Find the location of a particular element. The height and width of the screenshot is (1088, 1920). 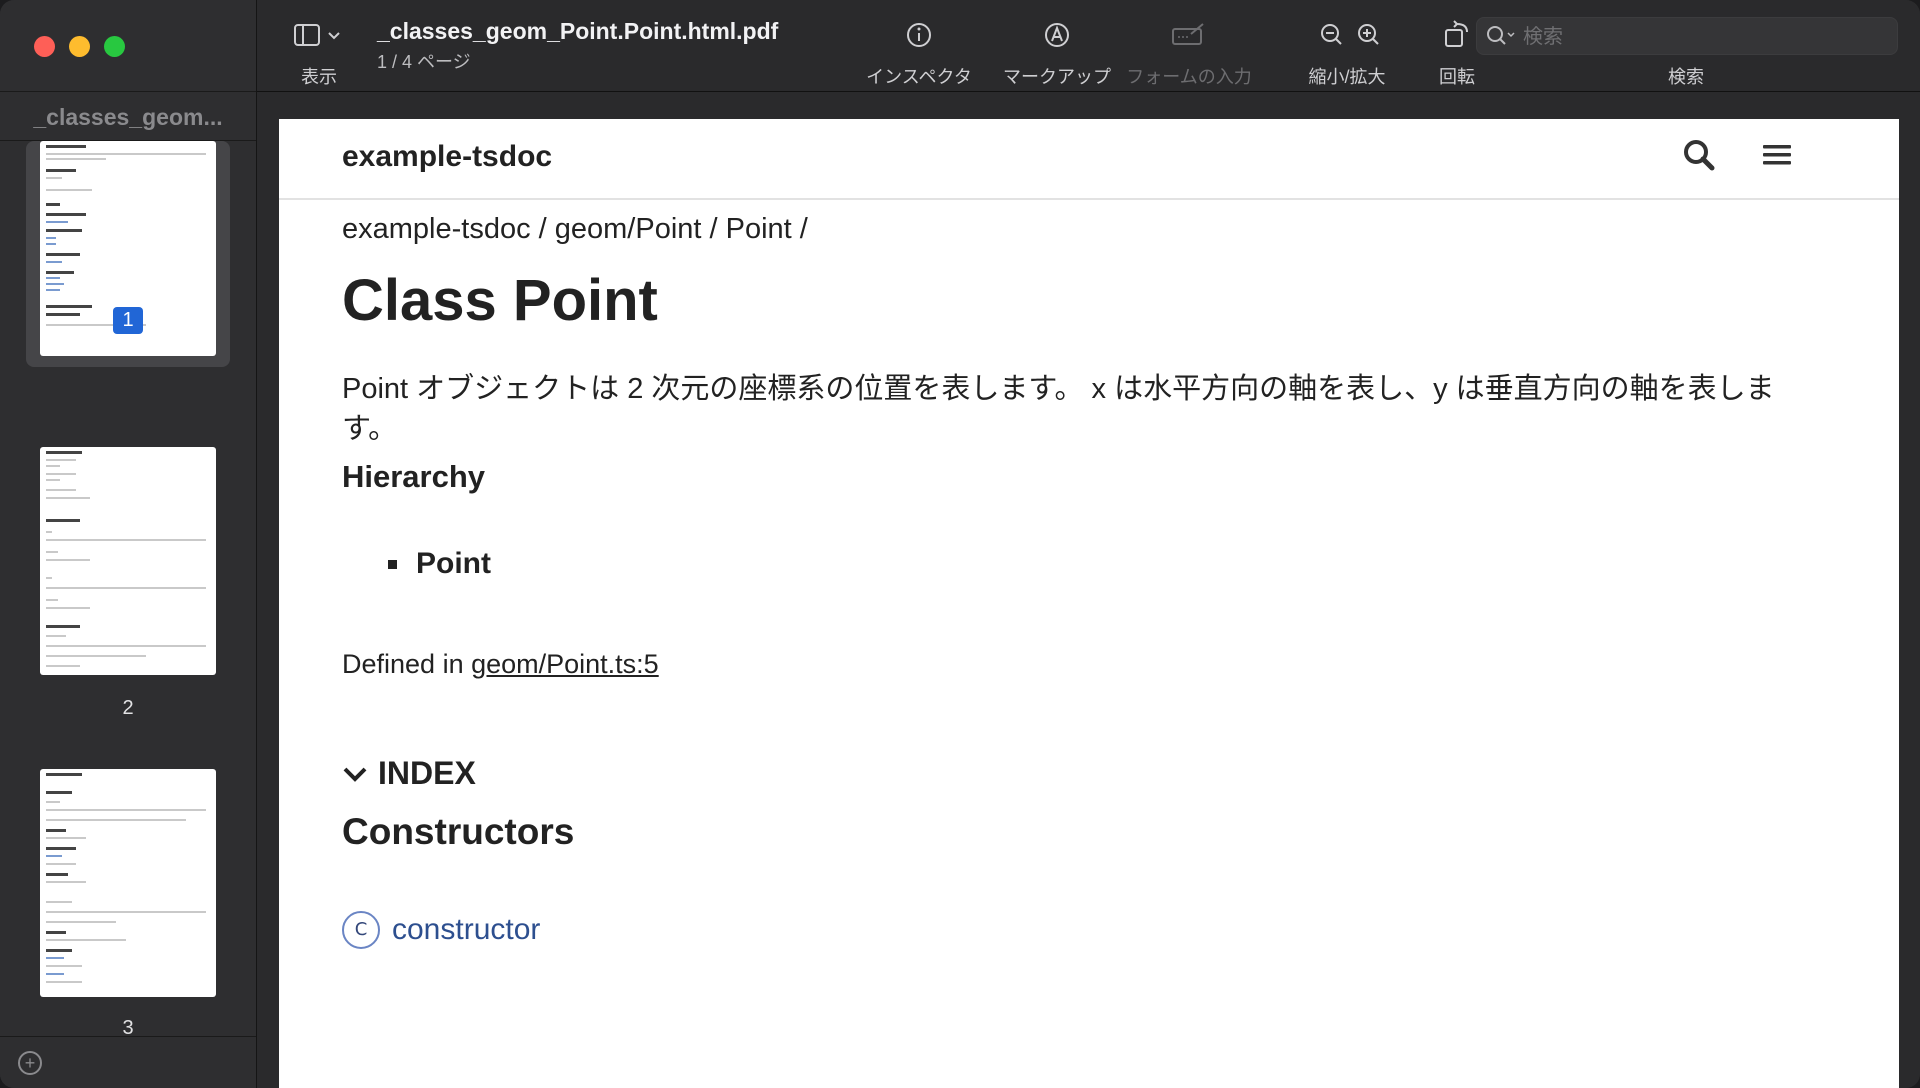

hierarchy-item: Point is located at coordinates (439, 564).